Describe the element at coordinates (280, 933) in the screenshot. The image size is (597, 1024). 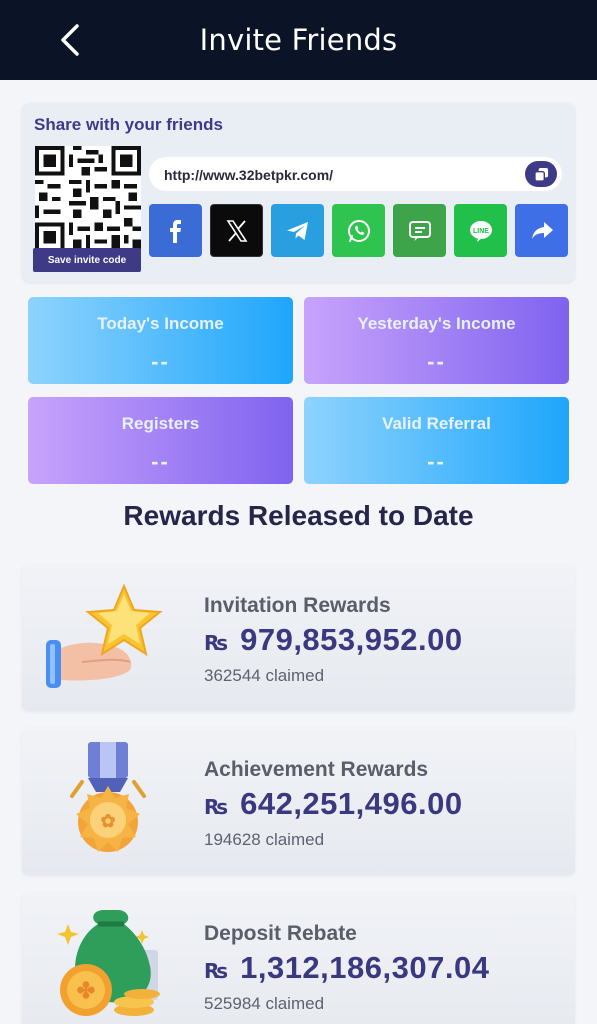
I see `reward-name: Deposit Rebate` at that location.